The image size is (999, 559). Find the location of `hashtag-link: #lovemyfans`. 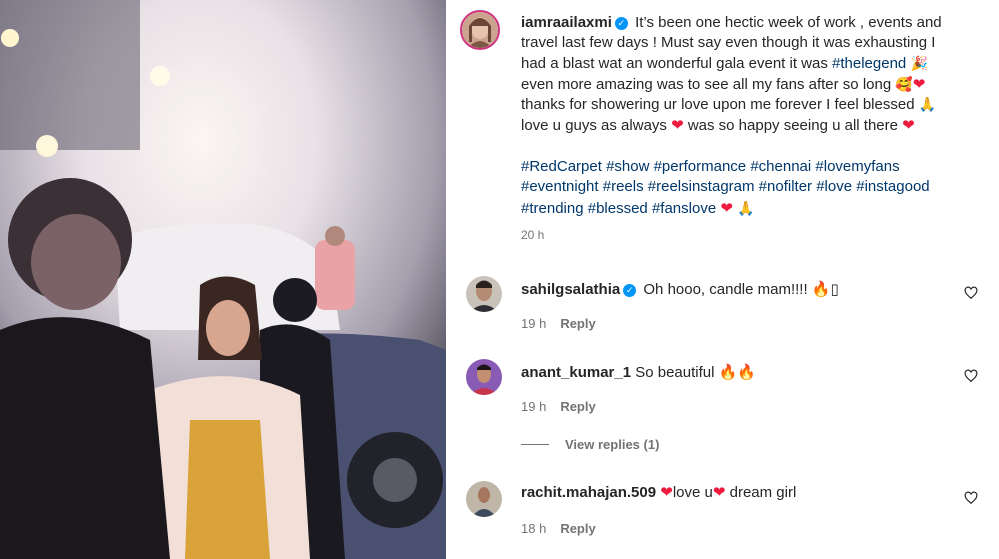

hashtag-link: #lovemyfans is located at coordinates (857, 166).